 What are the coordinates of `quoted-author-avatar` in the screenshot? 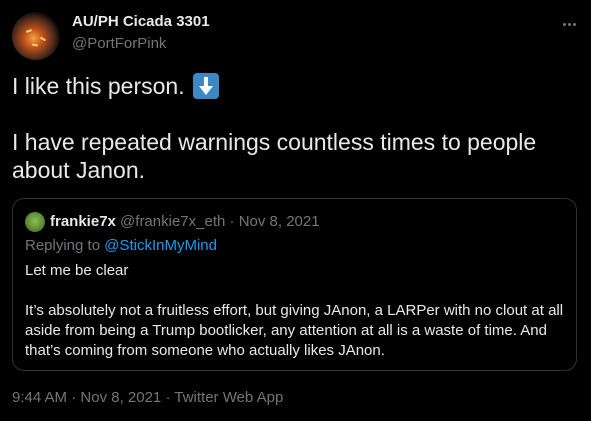 It's located at (35, 222).